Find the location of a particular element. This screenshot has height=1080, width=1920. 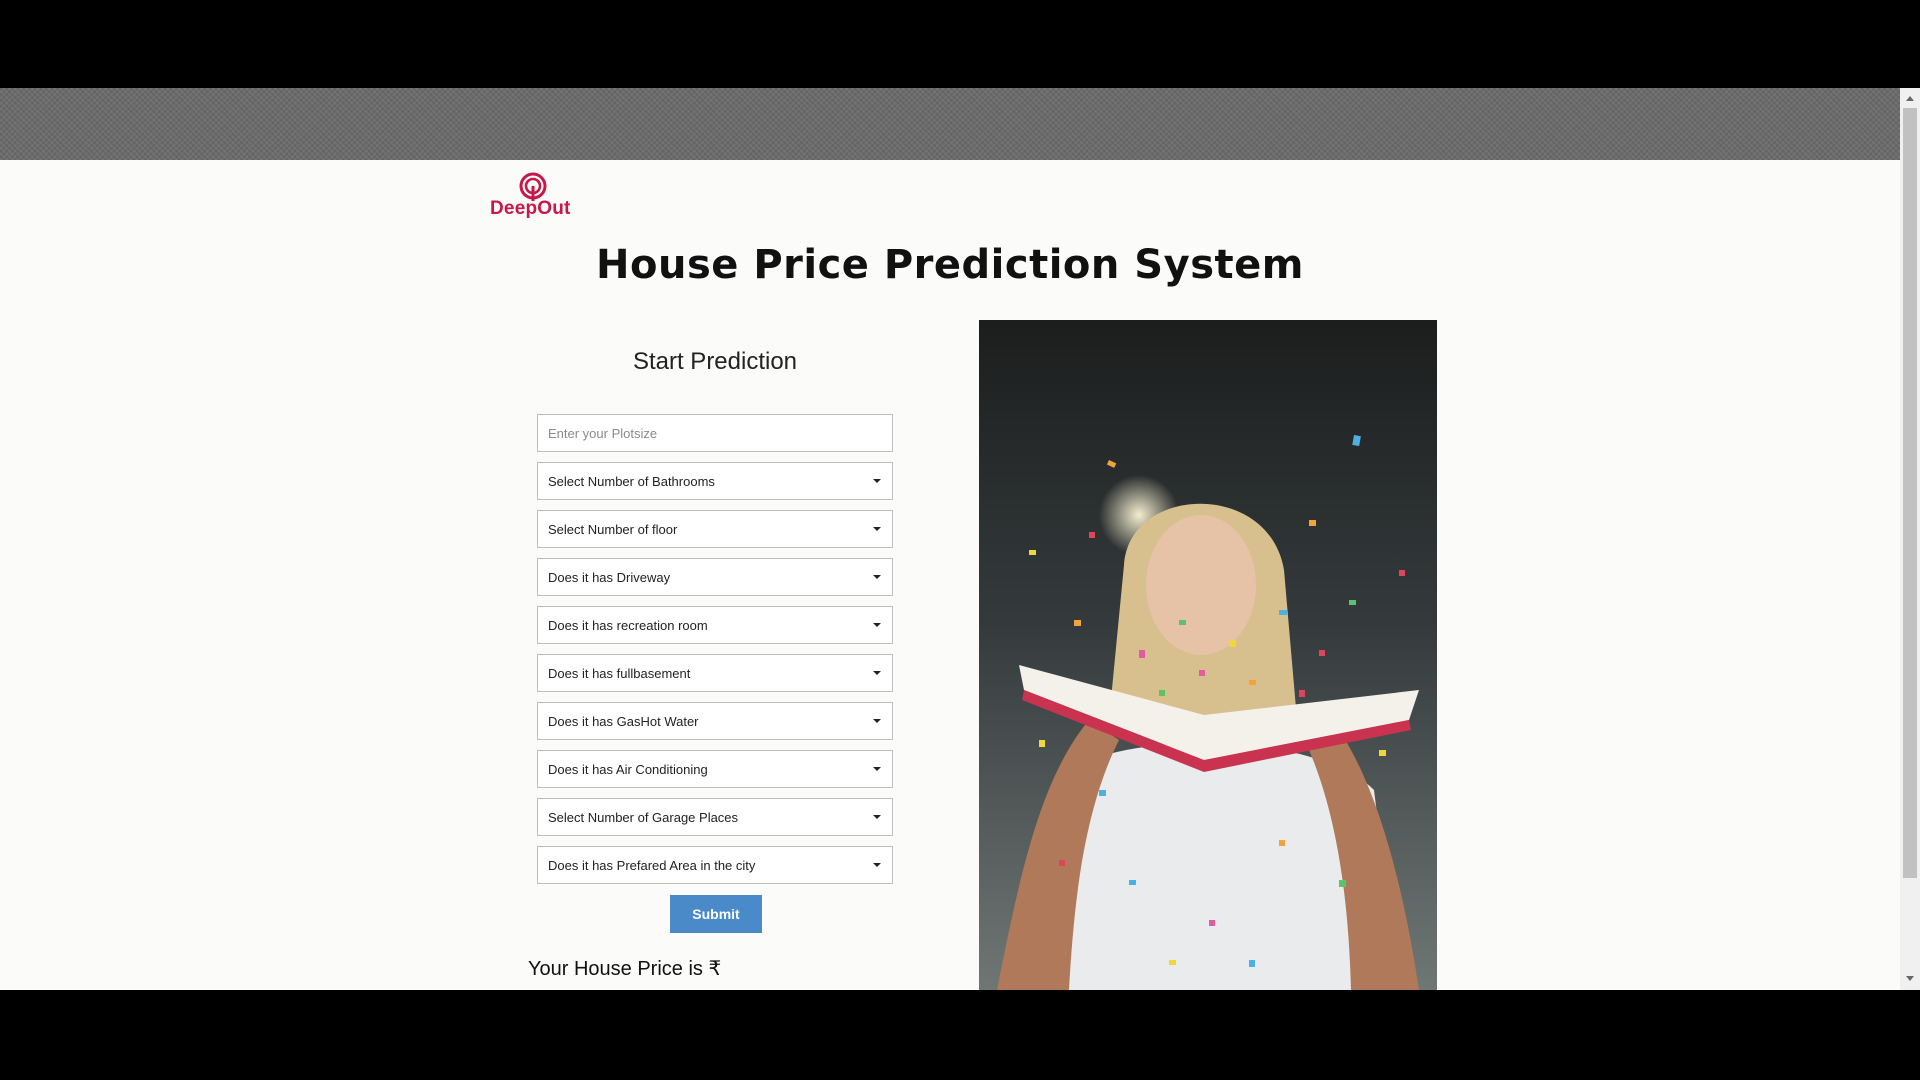

top-banner is located at coordinates (950, 124).